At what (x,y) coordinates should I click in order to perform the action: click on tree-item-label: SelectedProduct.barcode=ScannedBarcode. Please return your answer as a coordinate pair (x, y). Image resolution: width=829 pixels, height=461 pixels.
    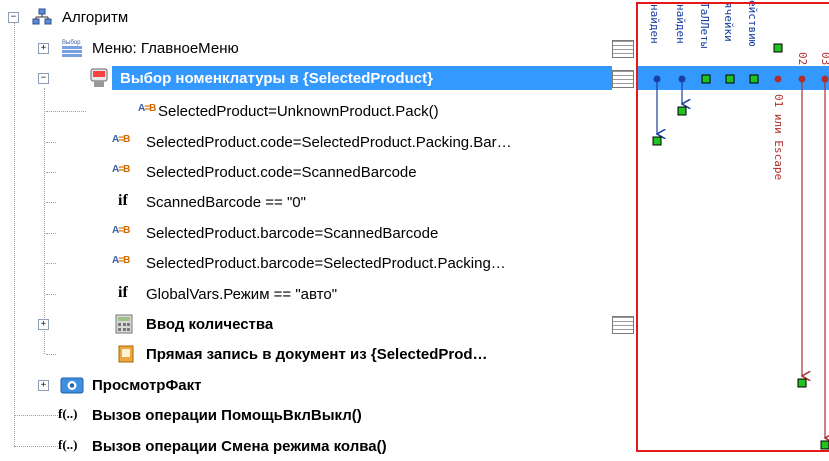
    Looking at the image, I should click on (292, 233).